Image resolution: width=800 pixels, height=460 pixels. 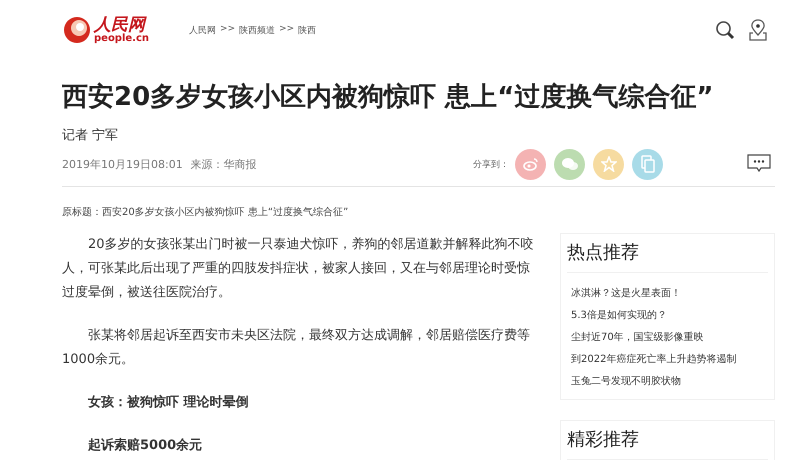 I want to click on publish-date: 2019年10月19日08:01, so click(x=122, y=164).